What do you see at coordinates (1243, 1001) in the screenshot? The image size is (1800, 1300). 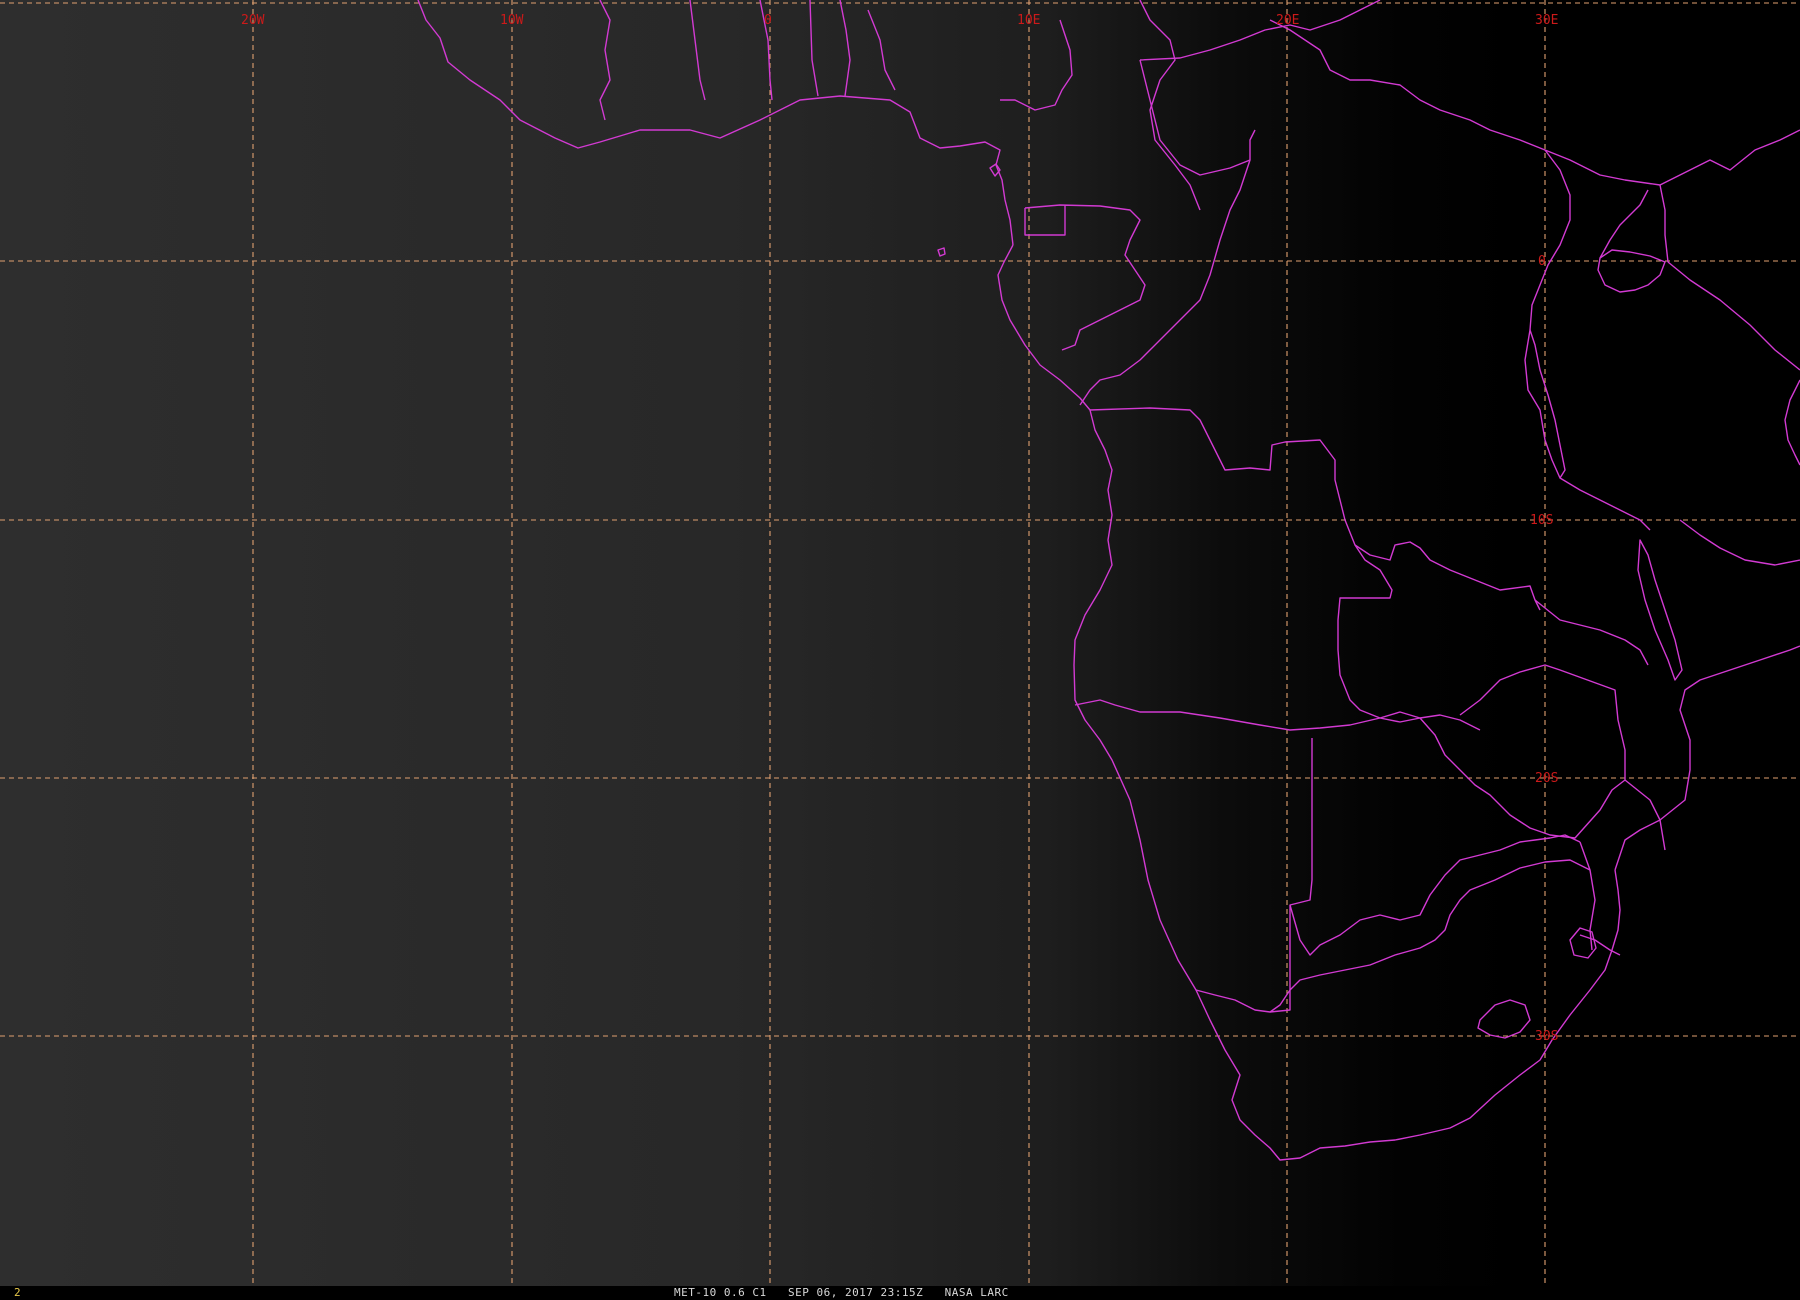 I see `border-namibia-south-africa` at bounding box center [1243, 1001].